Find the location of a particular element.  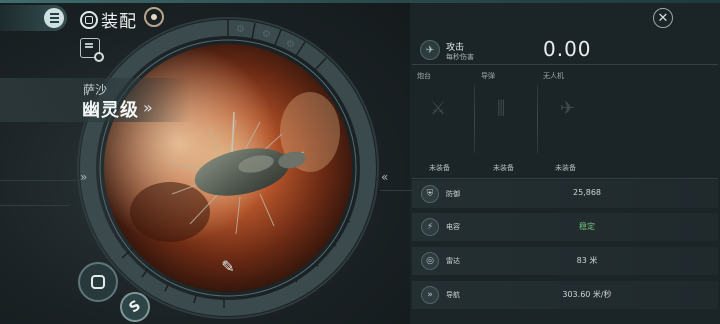

swap-icon: S is located at coordinates (135, 307).